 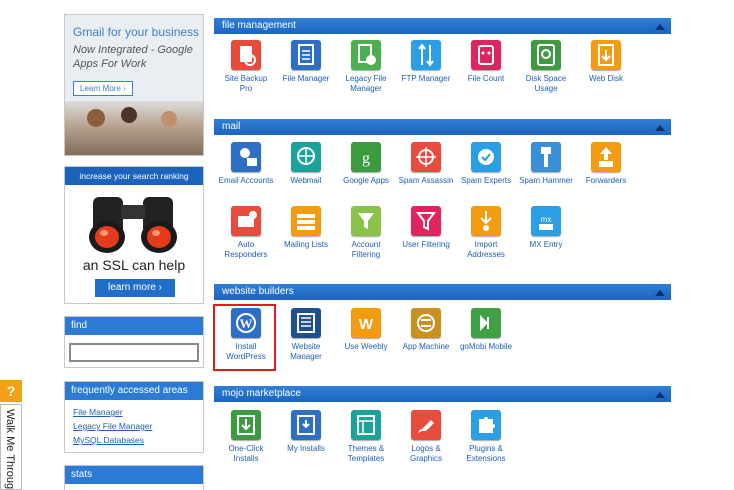 I want to click on item-label: User Filtering, so click(x=426, y=244).